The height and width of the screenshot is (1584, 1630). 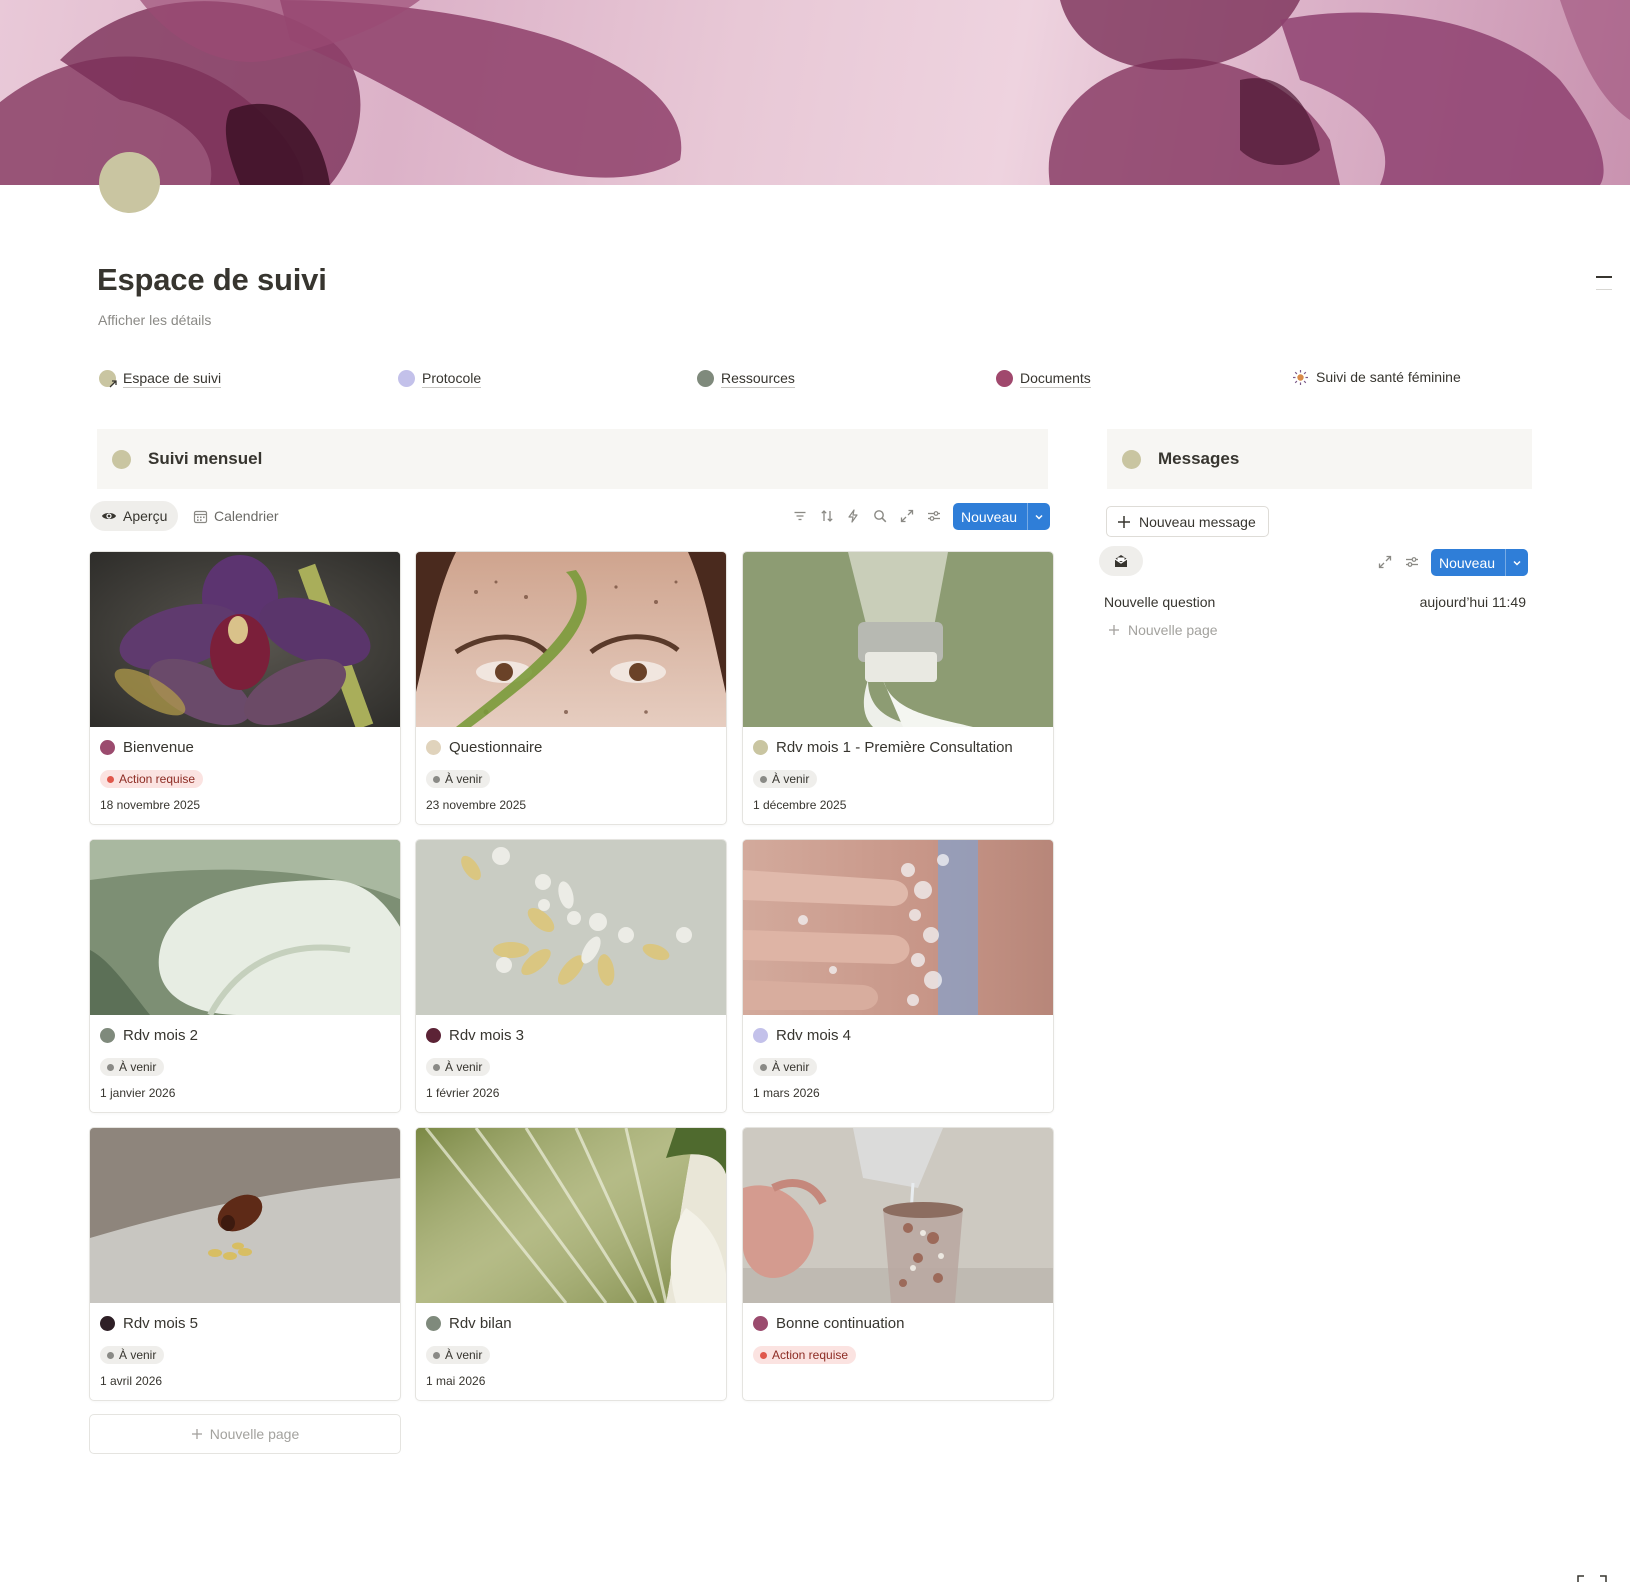 I want to click on tab-label: Aperçu, so click(x=145, y=516).